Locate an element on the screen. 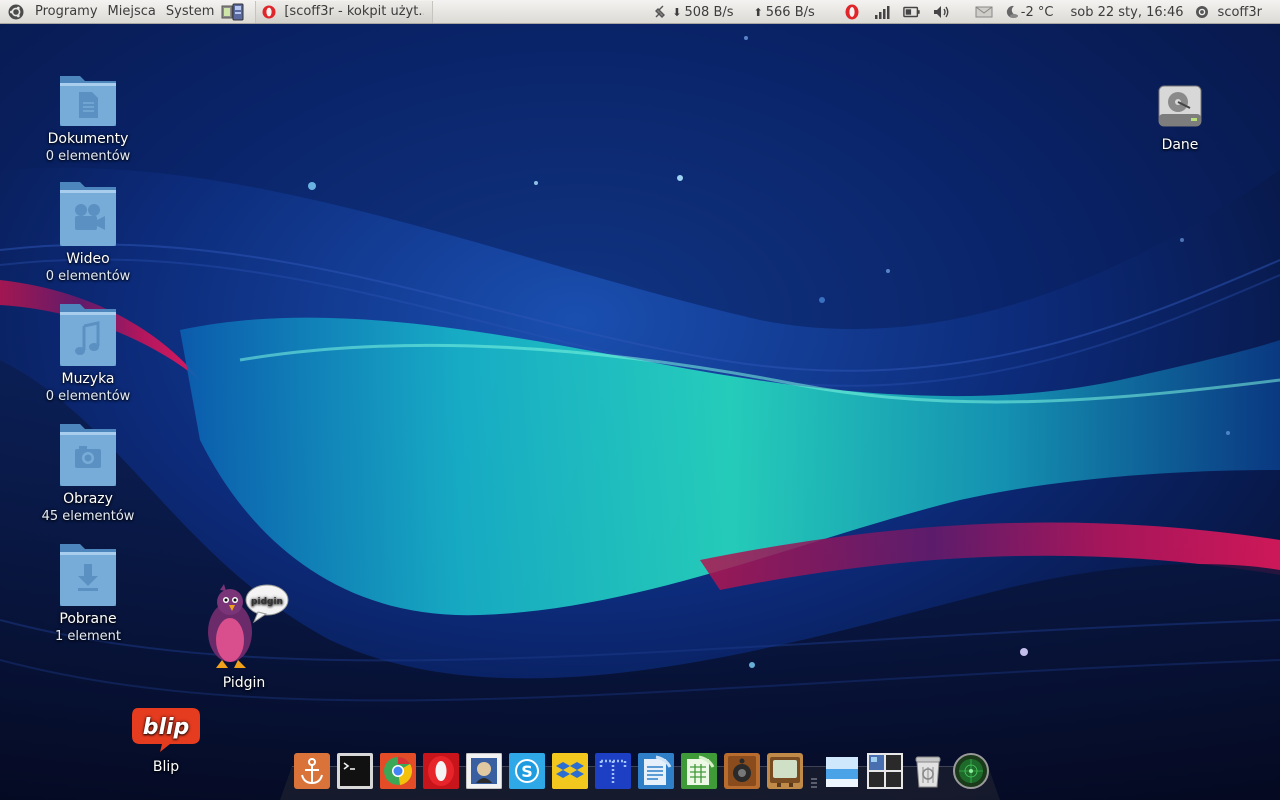 The height and width of the screenshot is (800, 1280). ubuntu-logo-icon is located at coordinates (16, 12).